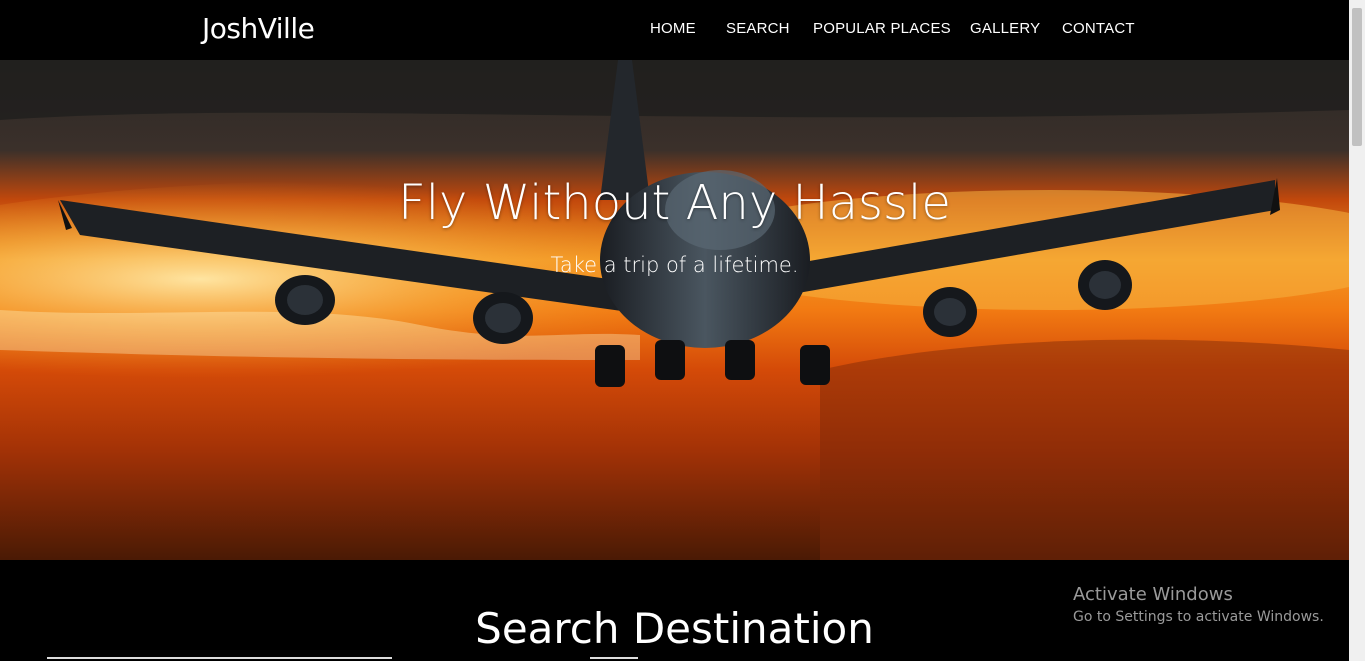 This screenshot has height=661, width=1365. What do you see at coordinates (882, 28) in the screenshot?
I see `nav-popular-places: POPULAR PLACES` at bounding box center [882, 28].